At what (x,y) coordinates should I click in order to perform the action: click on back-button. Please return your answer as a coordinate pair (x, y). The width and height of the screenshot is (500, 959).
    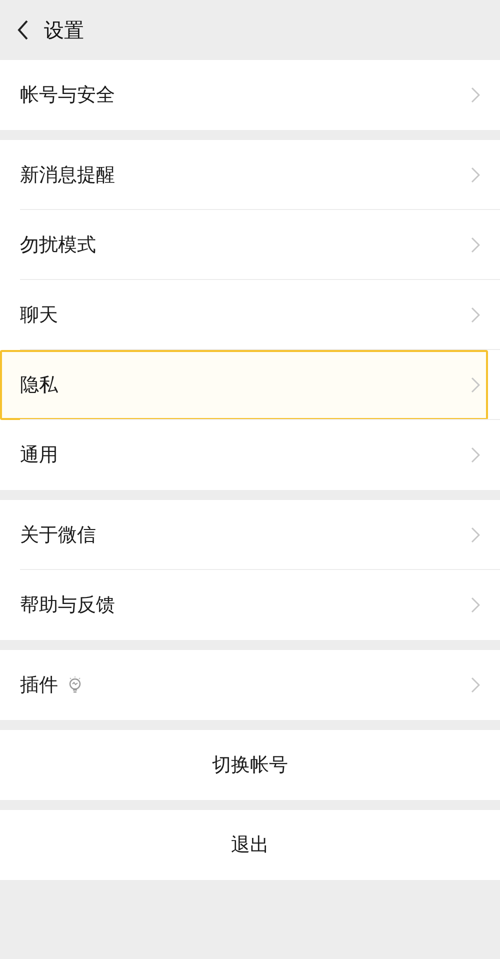
    Looking at the image, I should click on (23, 30).